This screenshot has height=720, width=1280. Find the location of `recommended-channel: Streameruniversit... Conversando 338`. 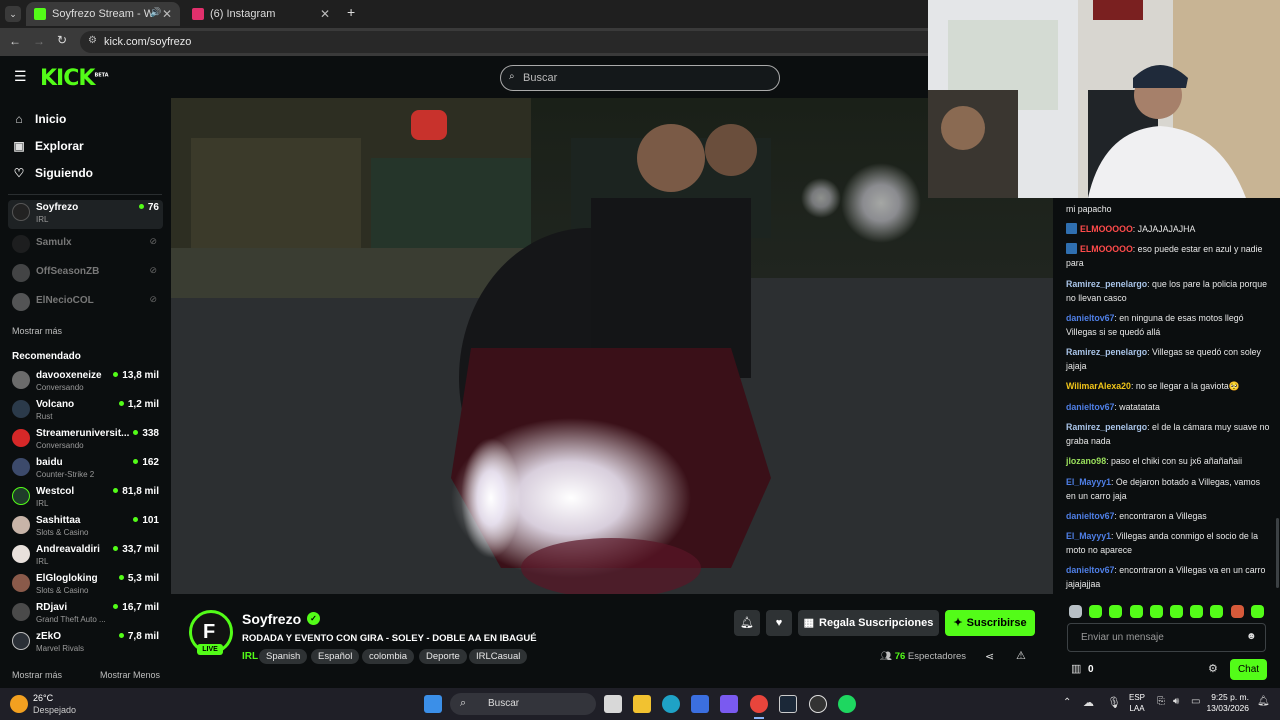

recommended-channel: Streameruniversit... Conversando 338 is located at coordinates (85, 440).